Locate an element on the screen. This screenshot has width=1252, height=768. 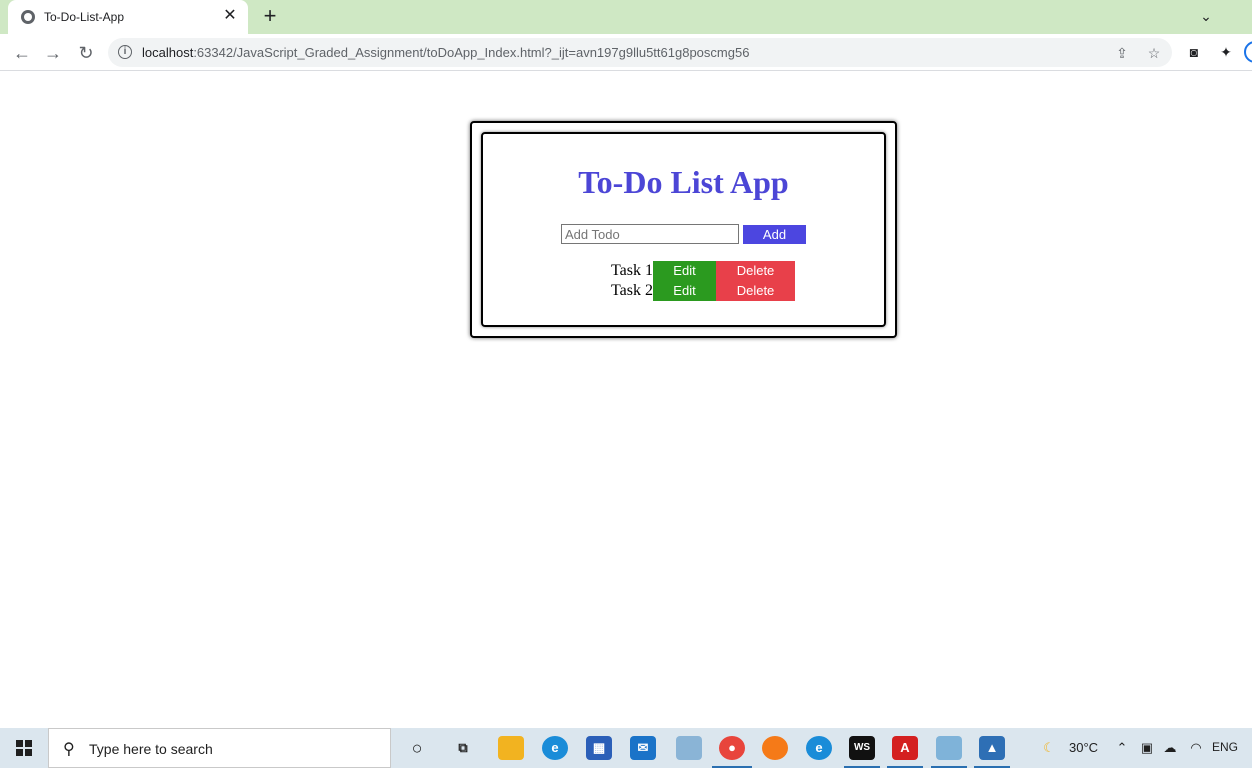
forward-button: → is located at coordinates (53, 53).